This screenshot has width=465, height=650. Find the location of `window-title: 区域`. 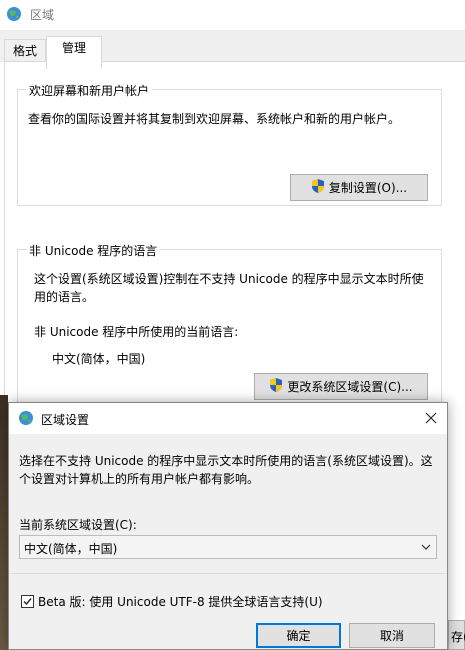

window-title: 区域 is located at coordinates (42, 15).